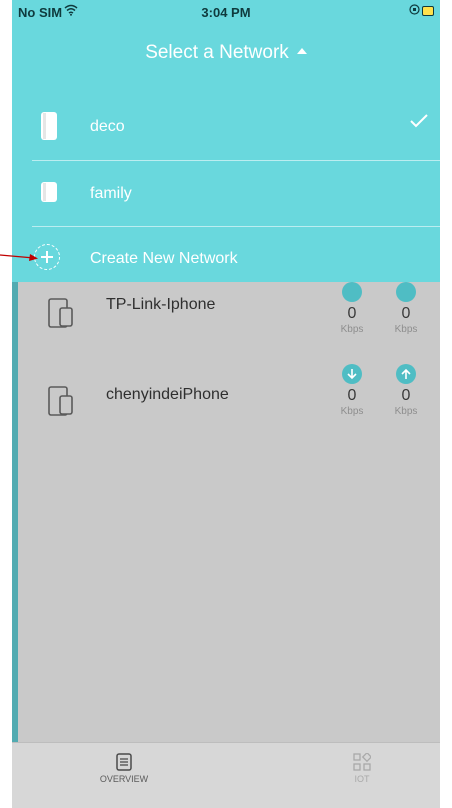 This screenshot has width=452, height=808. I want to click on network-item-deco: deco, so click(226, 127).